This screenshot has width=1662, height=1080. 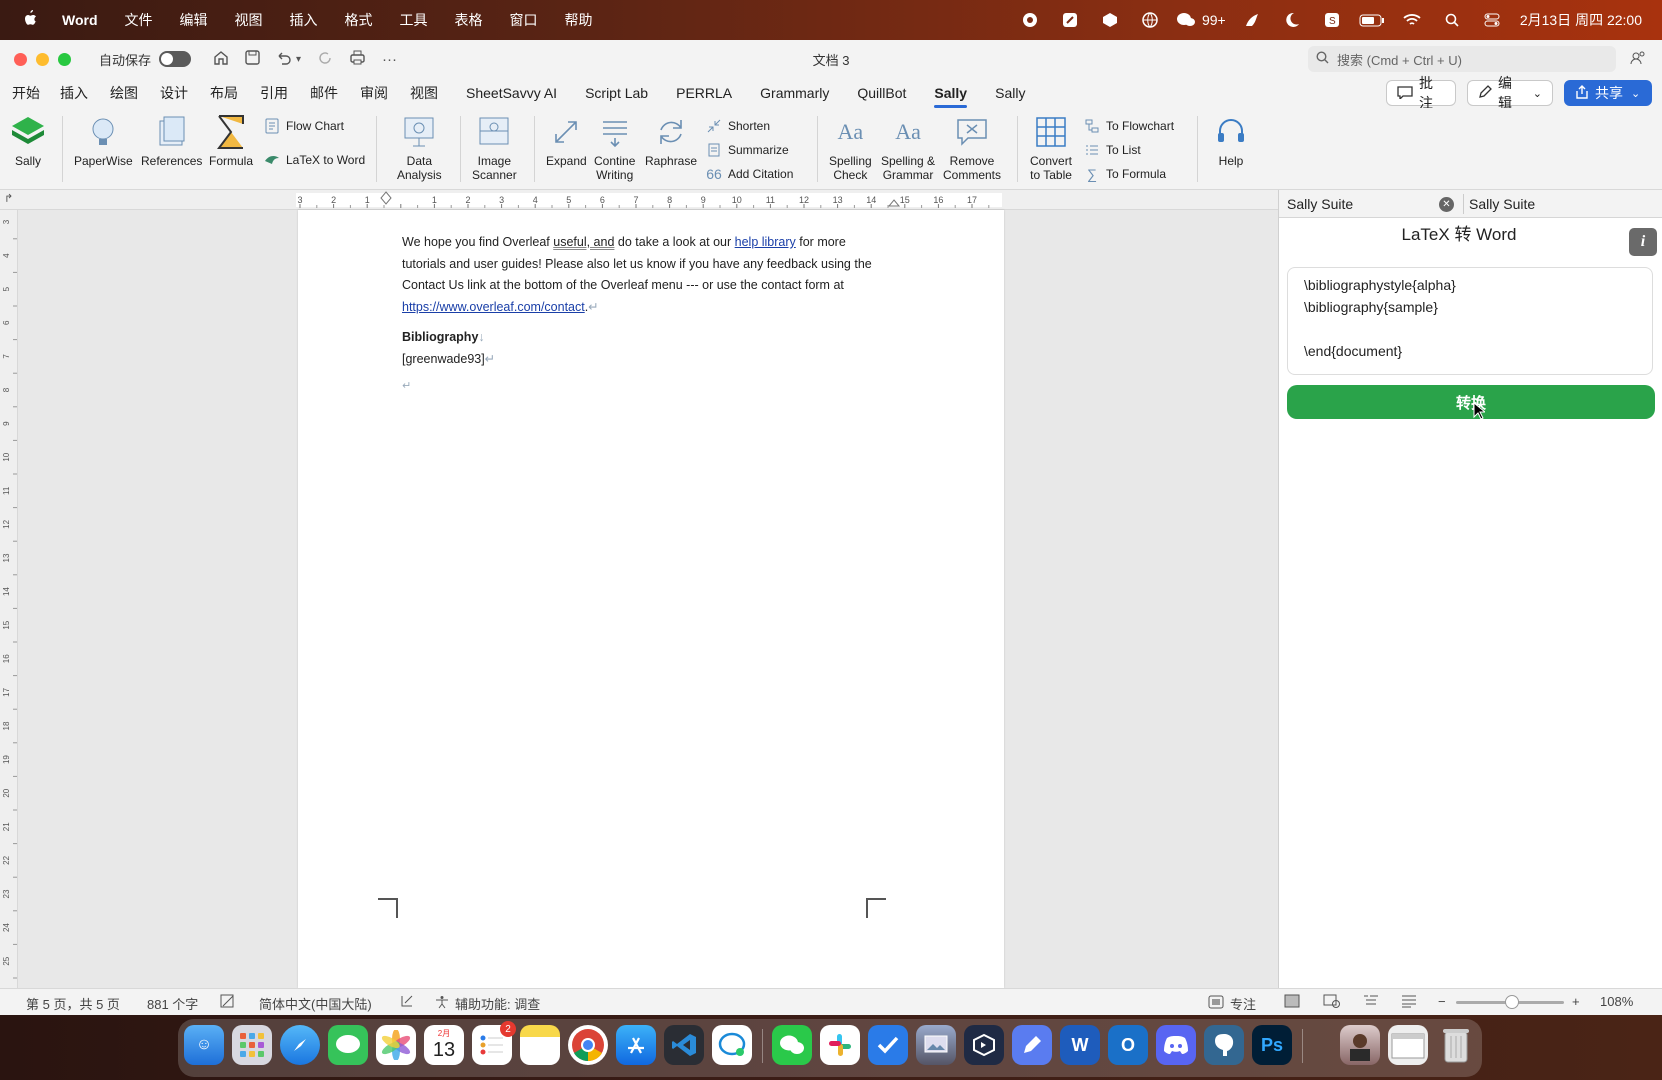 I want to click on shorten-button: Shorten, so click(x=738, y=126).